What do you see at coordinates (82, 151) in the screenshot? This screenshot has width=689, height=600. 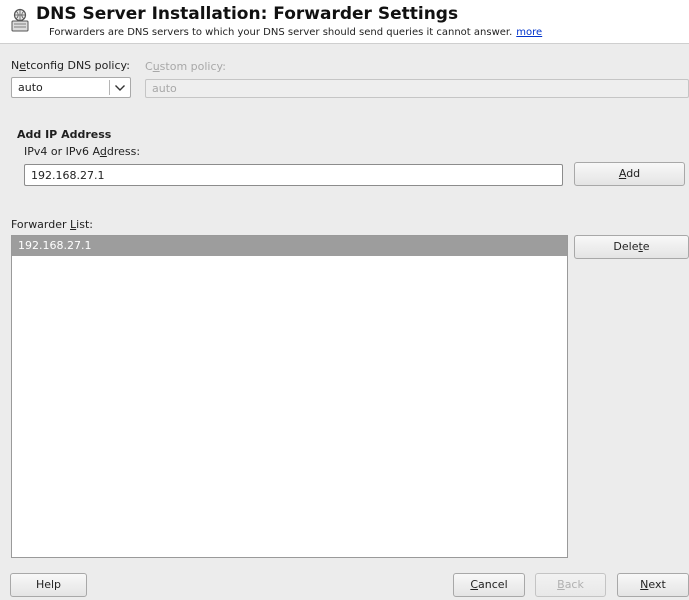 I see `ip-address-label: IPv4 or IPv6 Address:` at bounding box center [82, 151].